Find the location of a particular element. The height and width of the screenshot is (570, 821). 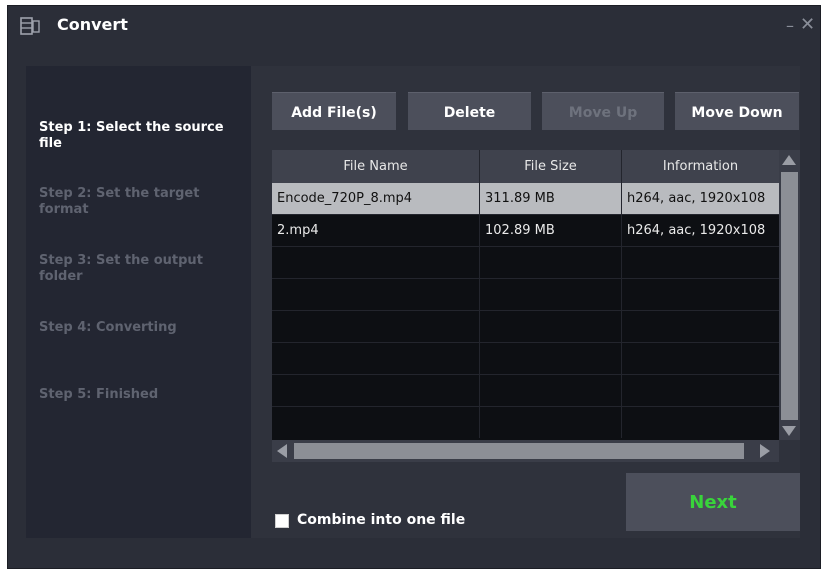

step-4-label: Step 4: Converting is located at coordinates (108, 327).